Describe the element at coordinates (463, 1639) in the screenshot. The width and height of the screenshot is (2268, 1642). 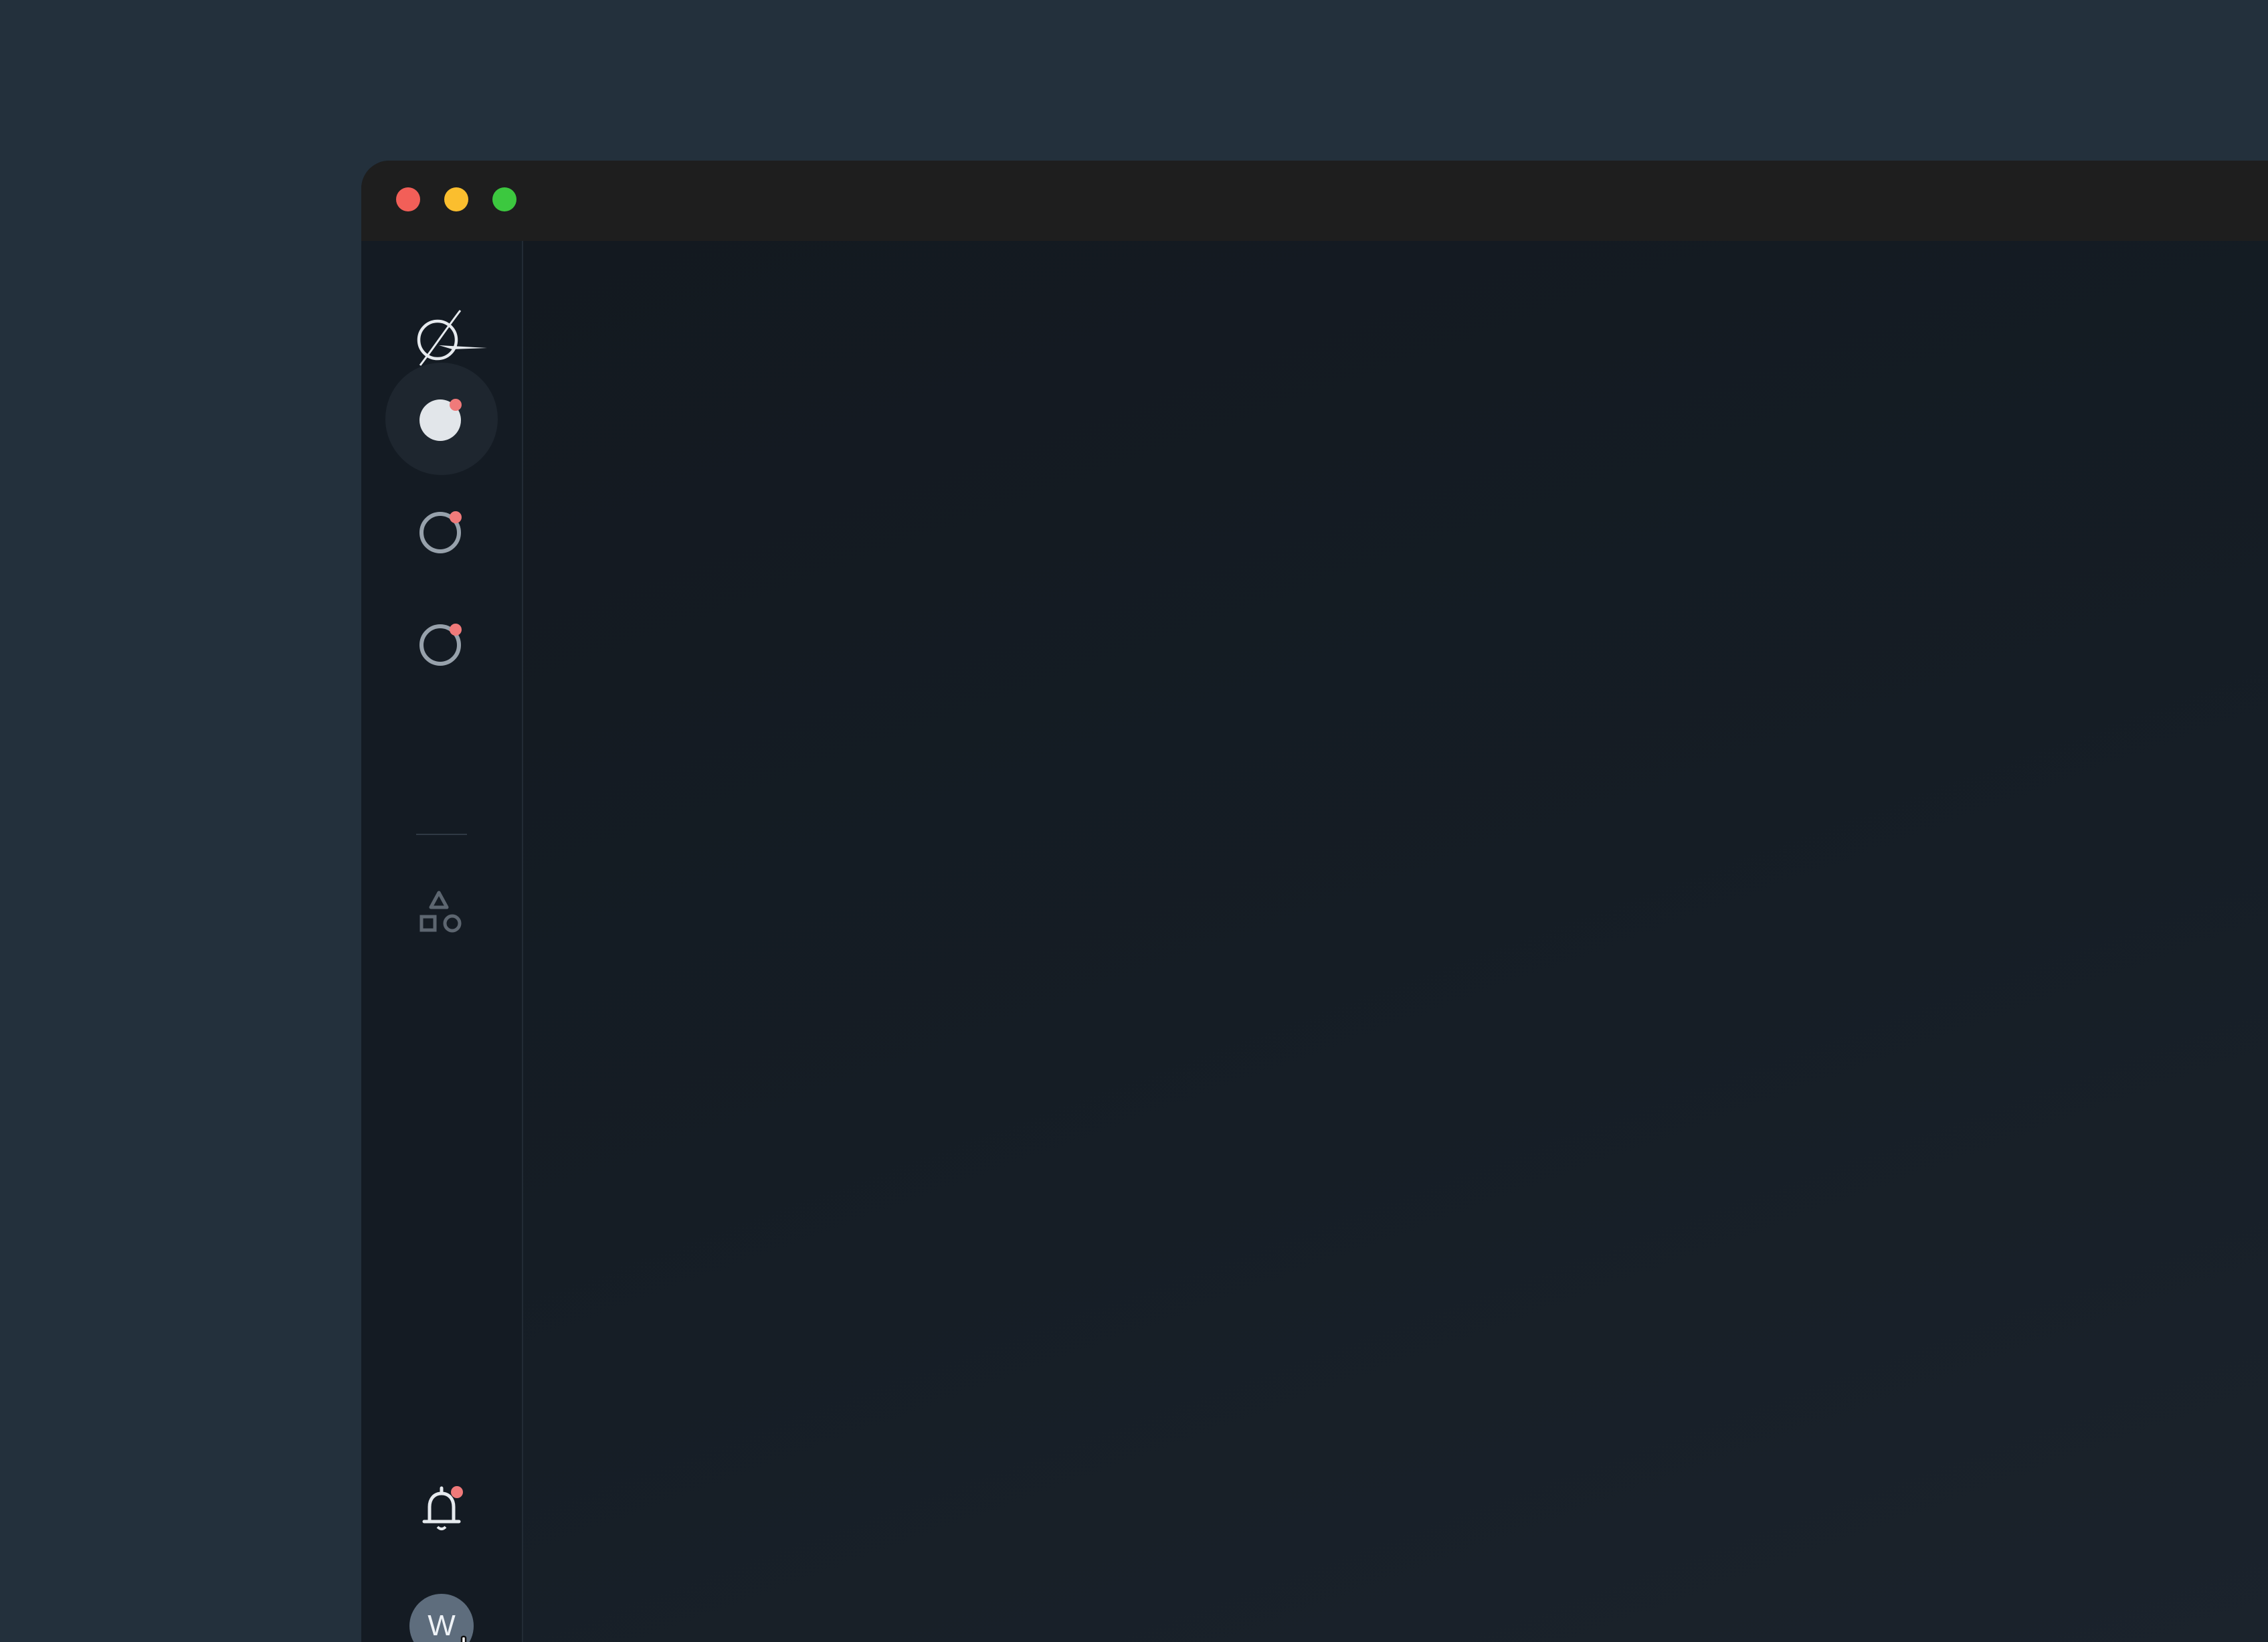
I see `hand-pointer-cursor-icon` at that location.